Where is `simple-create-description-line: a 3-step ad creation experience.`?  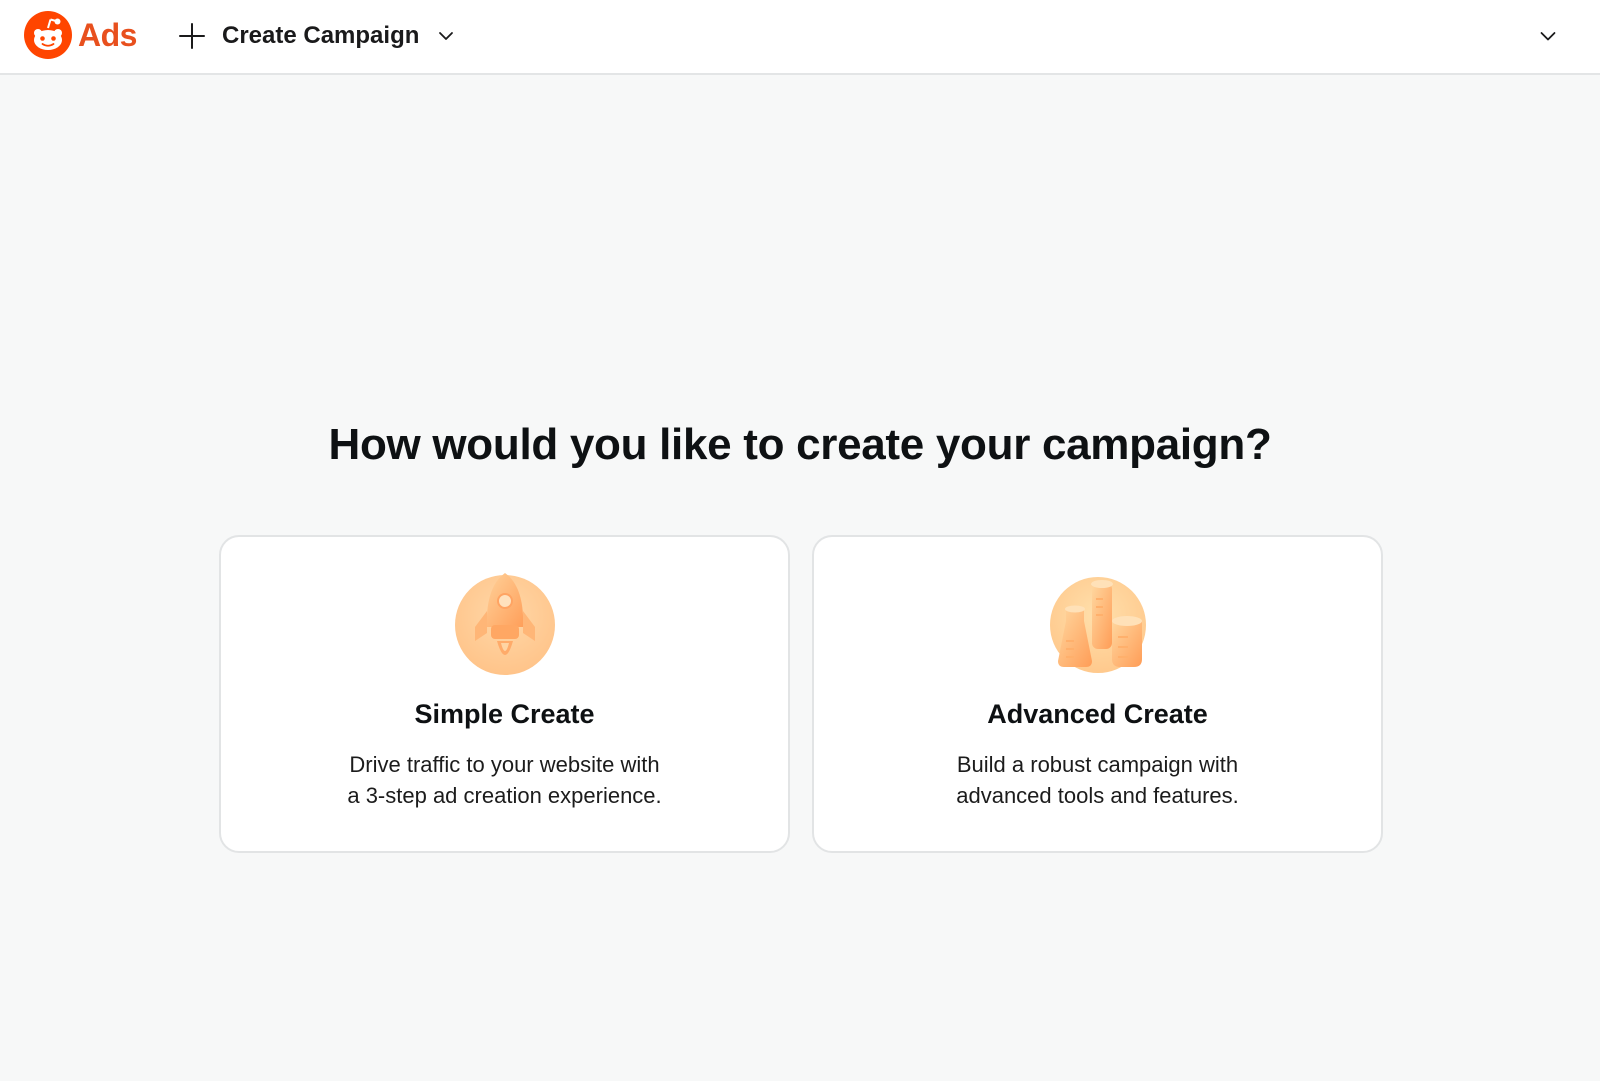 simple-create-description-line: a 3-step ad creation experience. is located at coordinates (504, 795).